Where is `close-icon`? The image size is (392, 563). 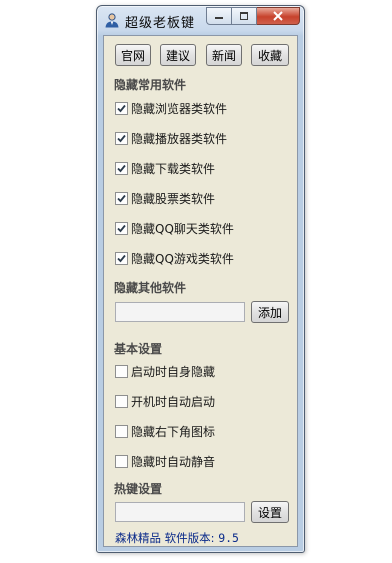 close-icon is located at coordinates (278, 16).